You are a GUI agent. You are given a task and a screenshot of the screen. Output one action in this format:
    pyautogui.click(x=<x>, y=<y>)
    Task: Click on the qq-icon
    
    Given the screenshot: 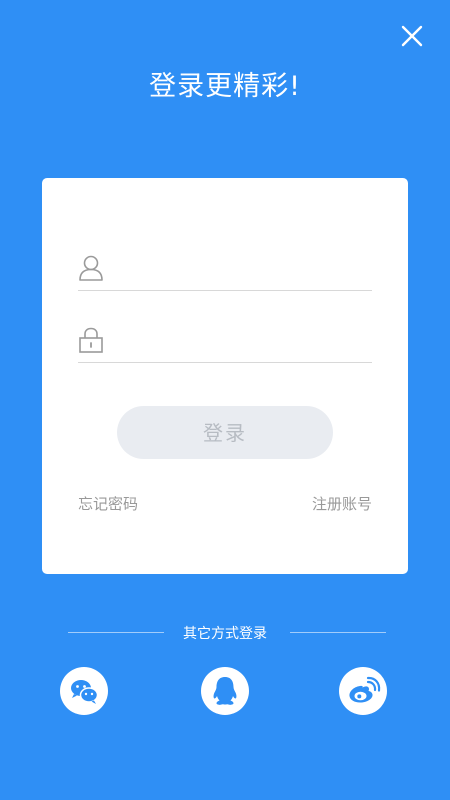 What is the action you would take?
    pyautogui.click(x=225, y=691)
    